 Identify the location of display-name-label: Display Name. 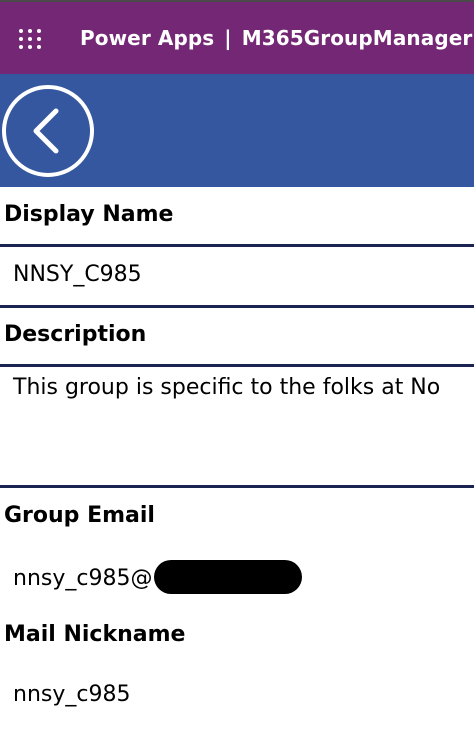
(89, 214).